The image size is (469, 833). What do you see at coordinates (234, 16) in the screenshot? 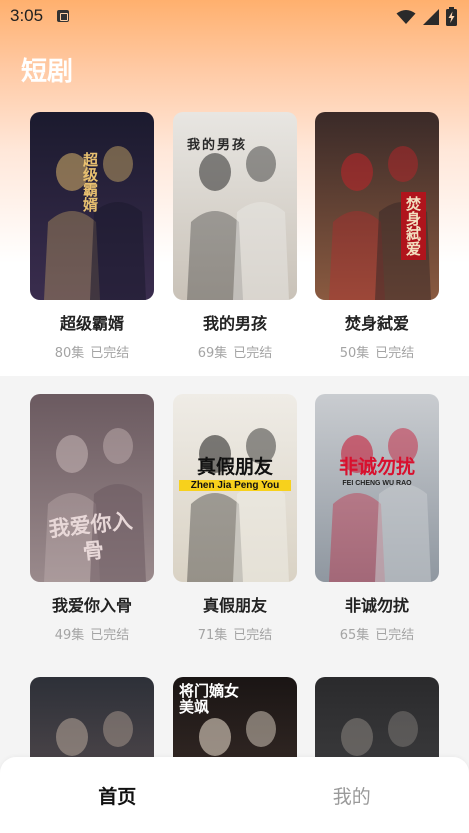
I see `status-bar: 3:05` at bounding box center [234, 16].